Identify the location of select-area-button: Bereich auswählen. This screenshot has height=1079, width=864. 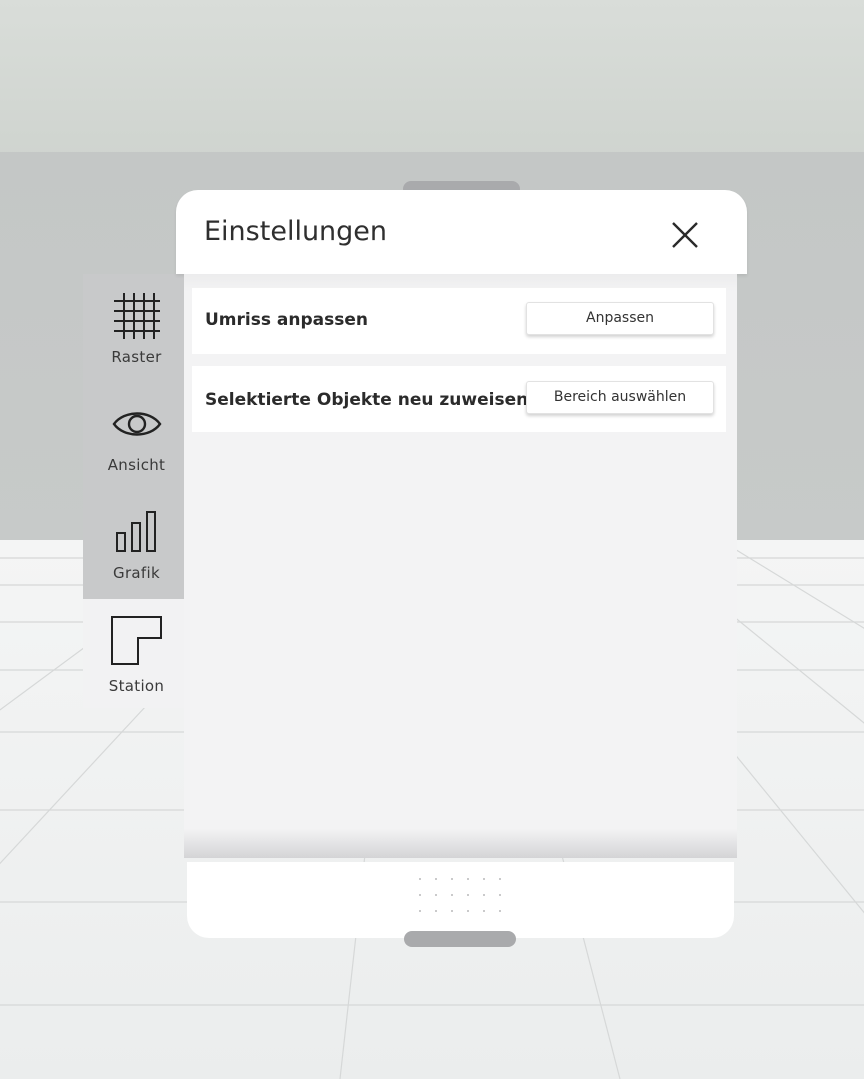
(620, 397).